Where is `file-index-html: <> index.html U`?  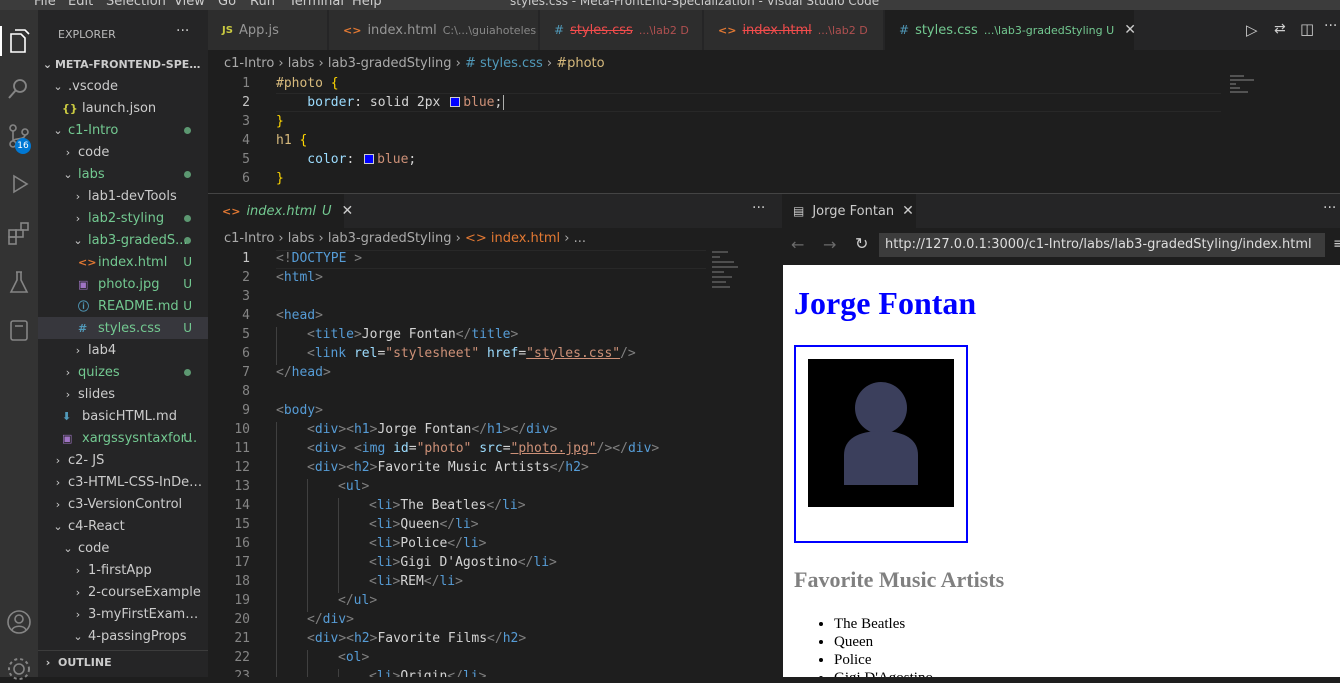 file-index-html: <> index.html U is located at coordinates (123, 262).